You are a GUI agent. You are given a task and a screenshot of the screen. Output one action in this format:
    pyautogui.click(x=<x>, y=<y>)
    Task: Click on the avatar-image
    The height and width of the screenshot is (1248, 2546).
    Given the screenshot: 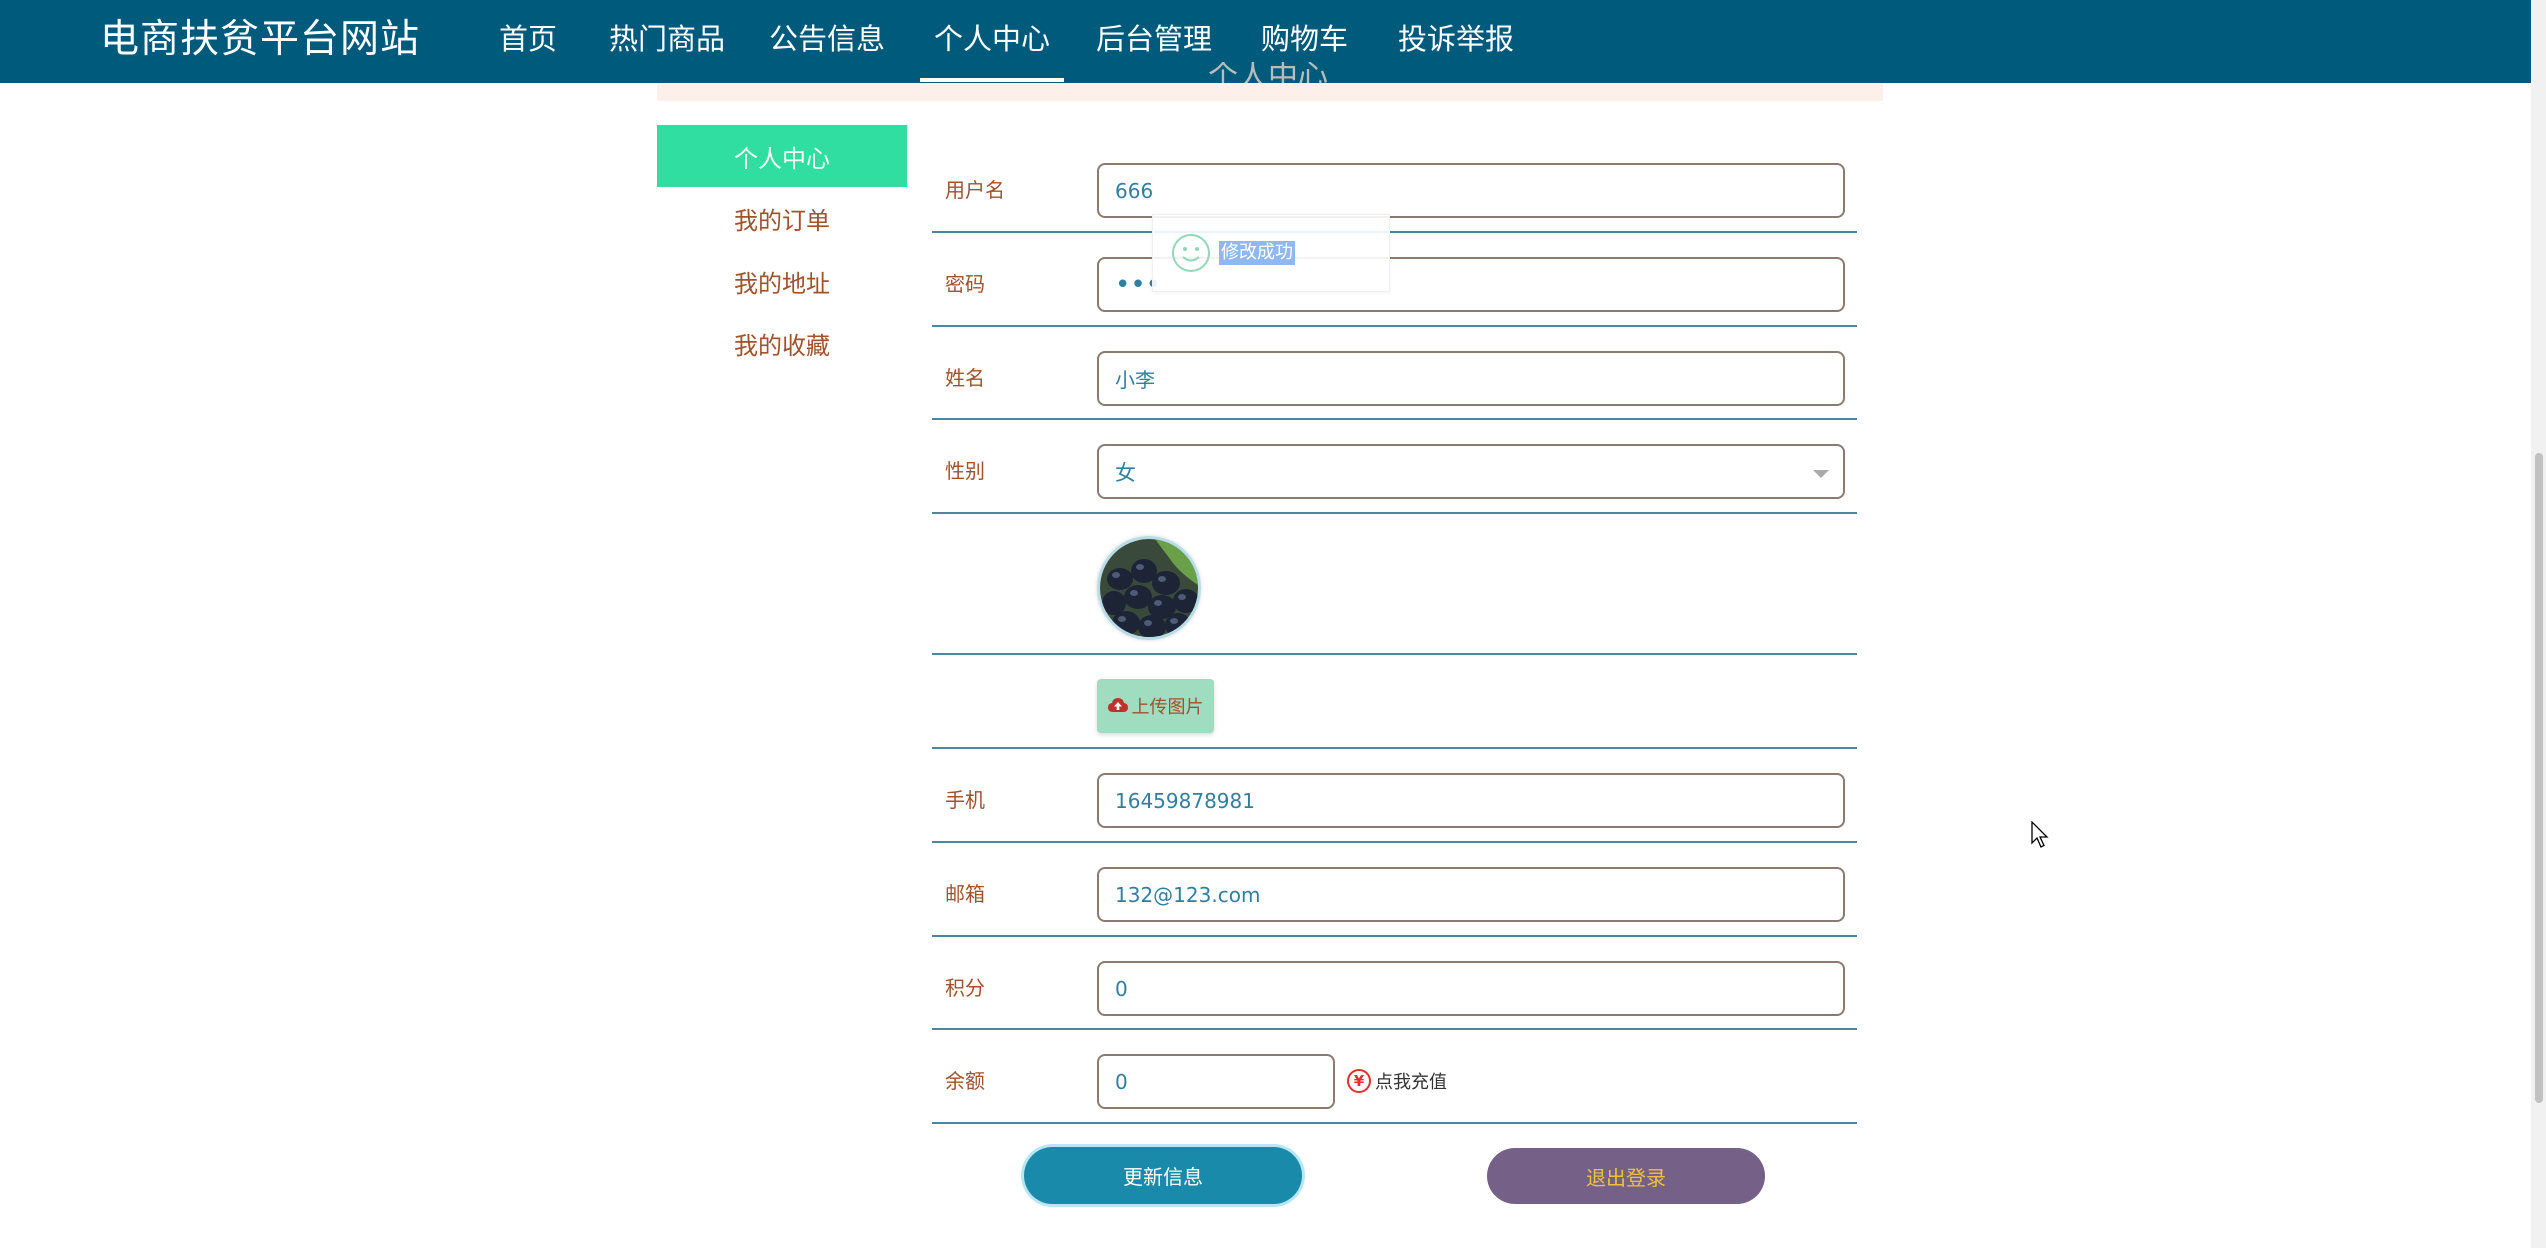 What is the action you would take?
    pyautogui.click(x=1149, y=588)
    